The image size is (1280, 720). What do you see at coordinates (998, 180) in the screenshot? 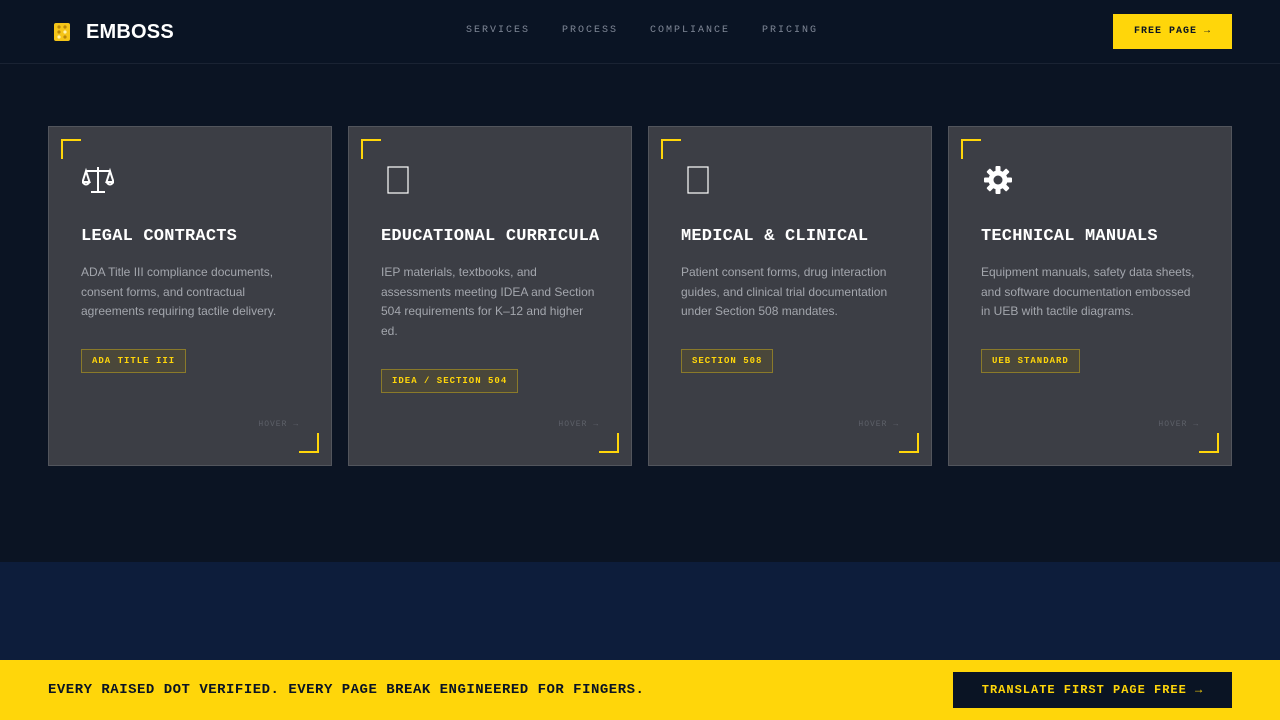
I see `gear-icon` at bounding box center [998, 180].